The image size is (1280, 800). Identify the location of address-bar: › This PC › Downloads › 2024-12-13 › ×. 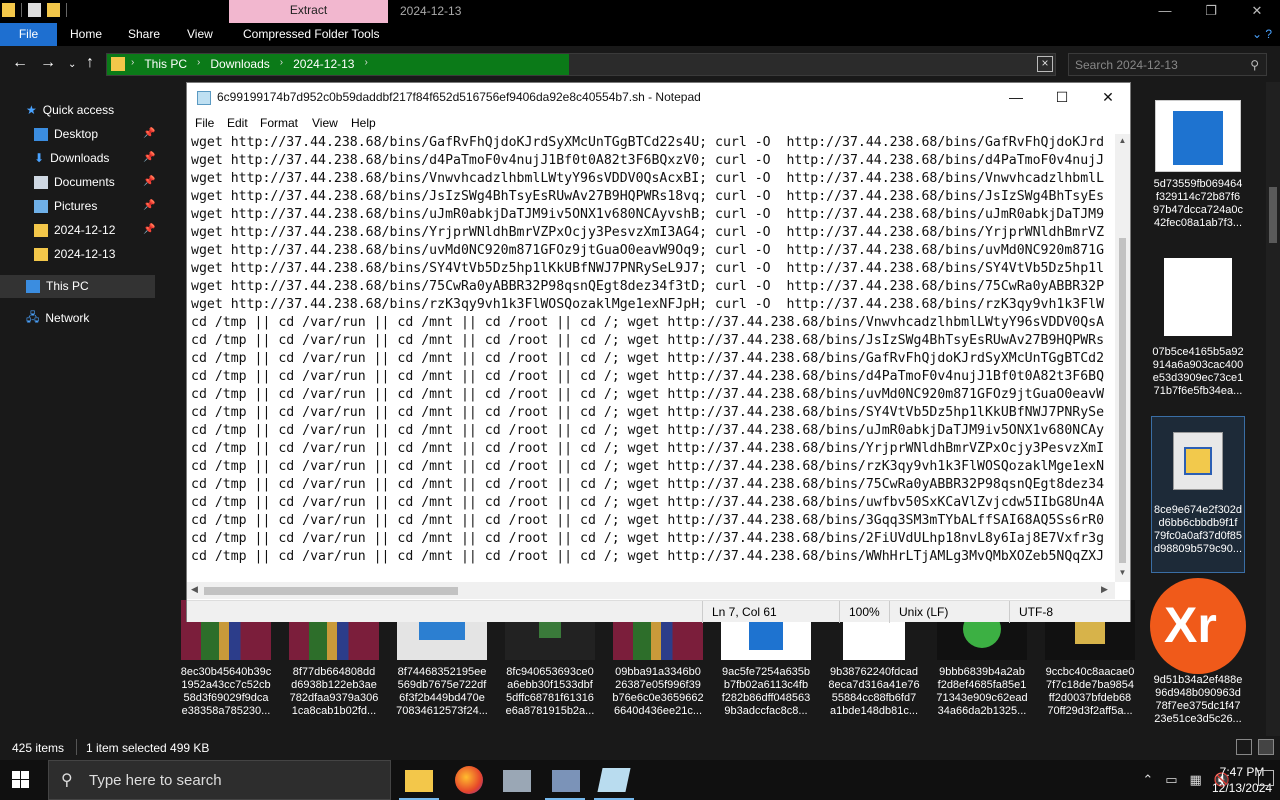
(581, 64).